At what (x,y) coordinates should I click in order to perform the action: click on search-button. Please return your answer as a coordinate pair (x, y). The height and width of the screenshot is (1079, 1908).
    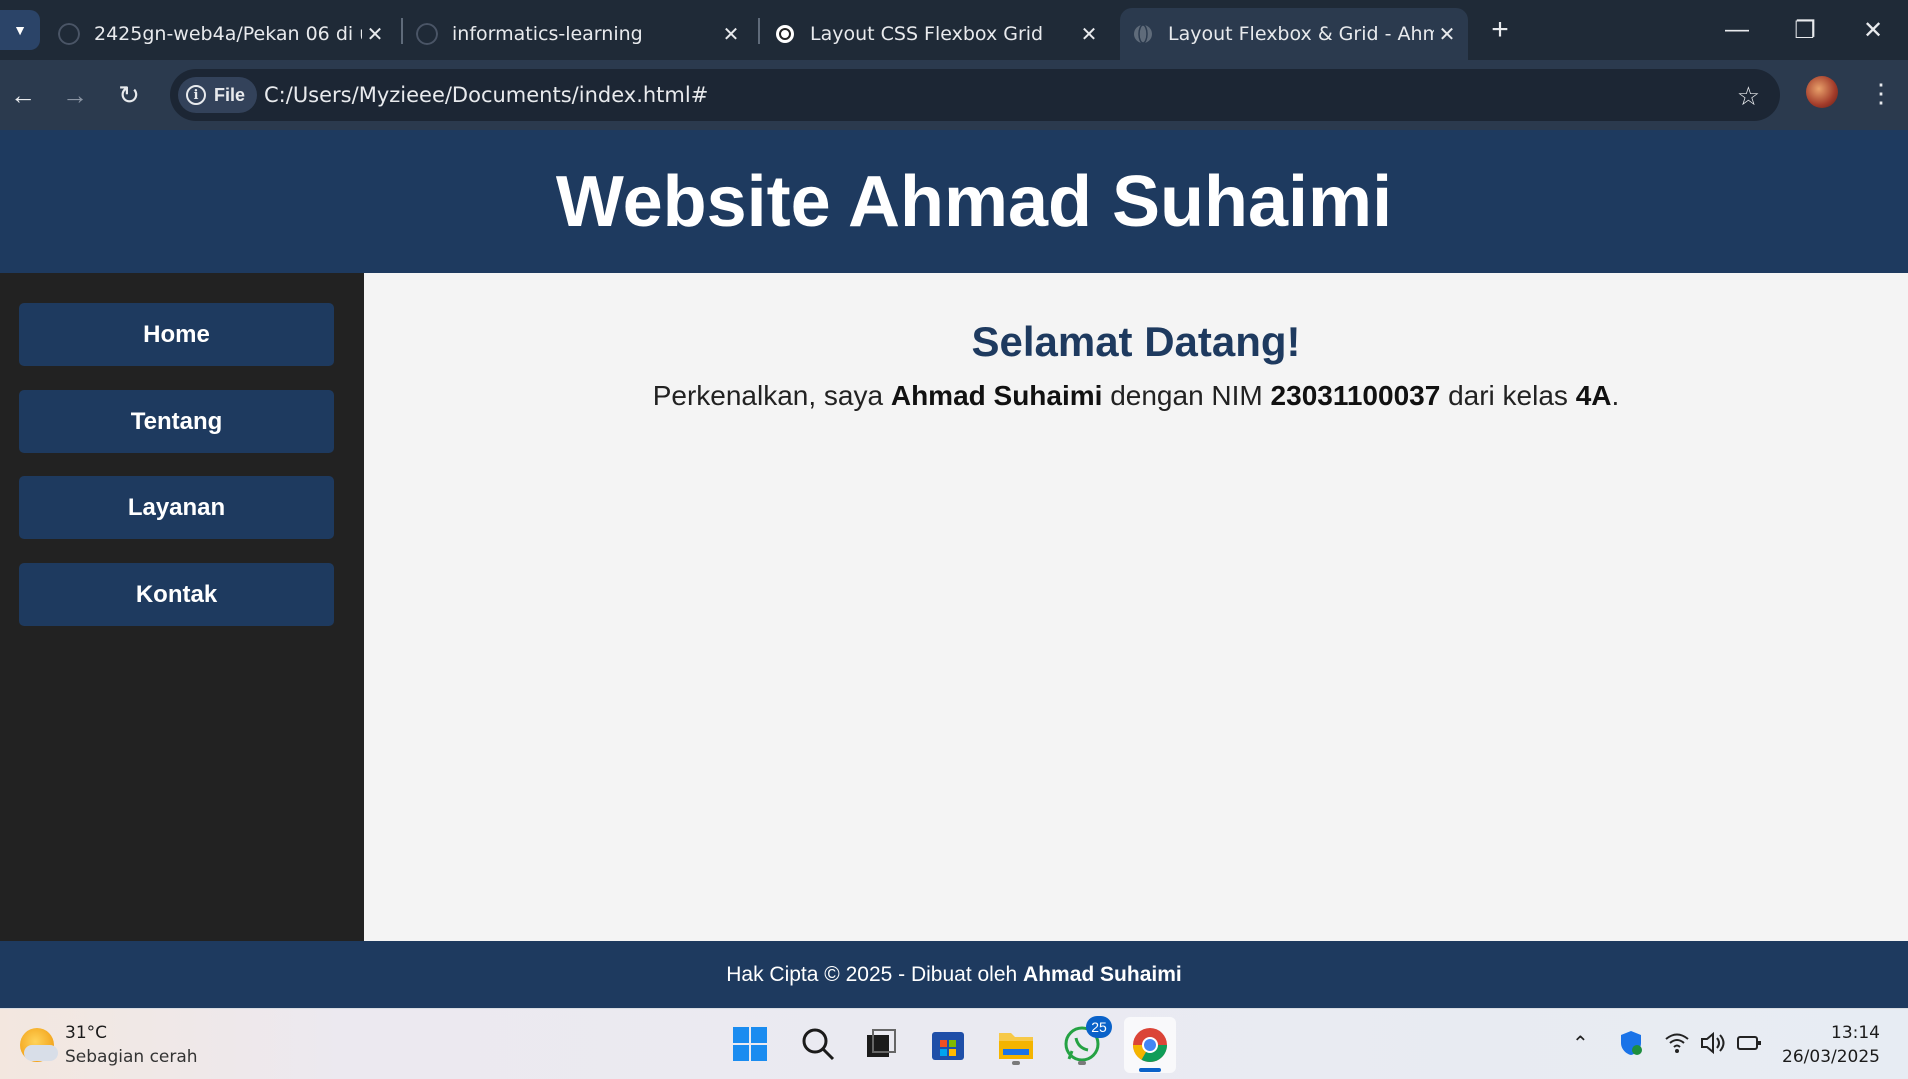
    Looking at the image, I should click on (818, 1044).